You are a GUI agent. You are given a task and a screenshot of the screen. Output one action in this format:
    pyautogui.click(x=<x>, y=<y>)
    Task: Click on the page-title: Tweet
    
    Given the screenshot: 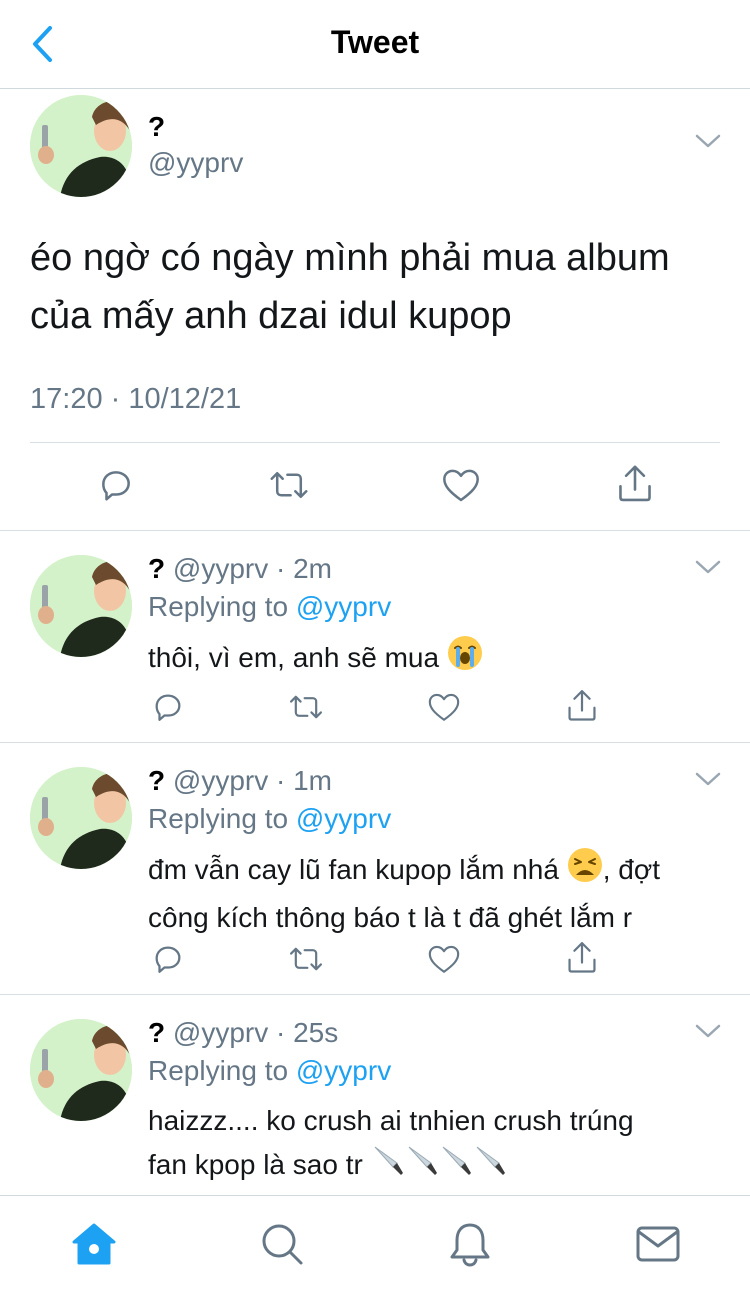 What is the action you would take?
    pyautogui.click(x=375, y=42)
    